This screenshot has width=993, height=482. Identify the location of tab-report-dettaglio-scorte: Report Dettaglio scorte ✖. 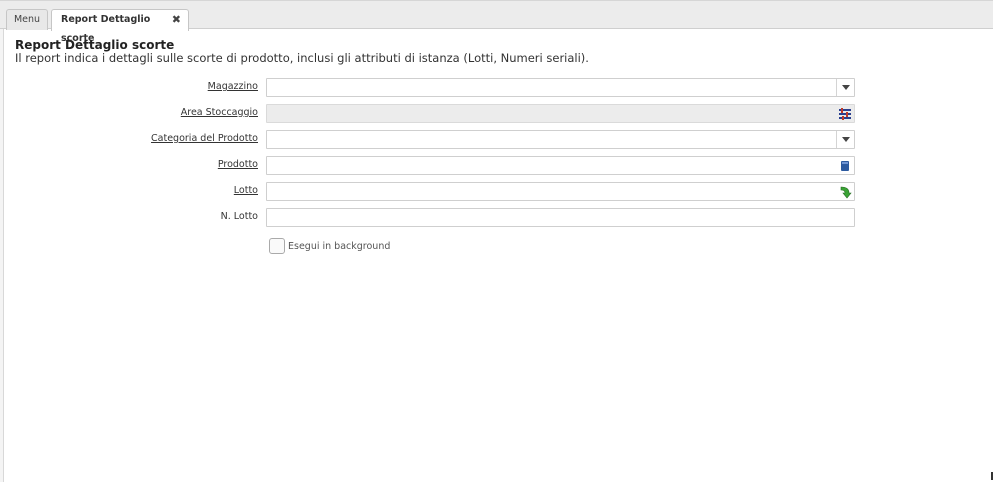
(120, 26).